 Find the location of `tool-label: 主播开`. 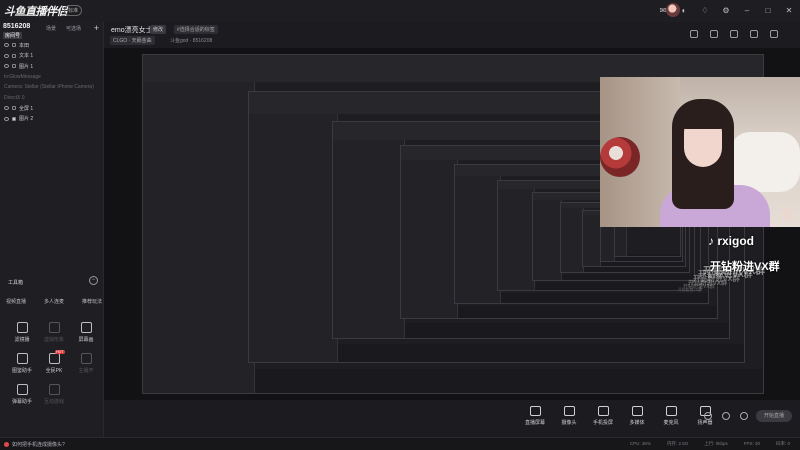

tool-label: 主播开 is located at coordinates (86, 371).